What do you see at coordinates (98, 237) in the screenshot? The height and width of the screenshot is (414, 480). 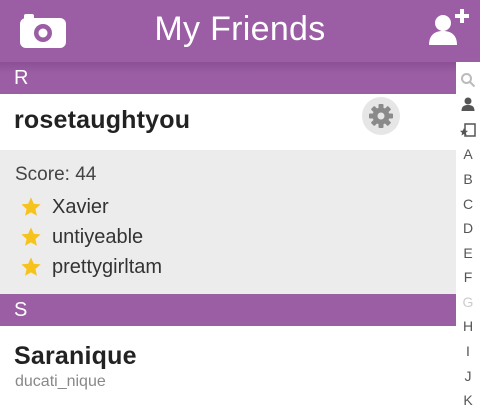 I see `best-friend-name: untiyeable` at bounding box center [98, 237].